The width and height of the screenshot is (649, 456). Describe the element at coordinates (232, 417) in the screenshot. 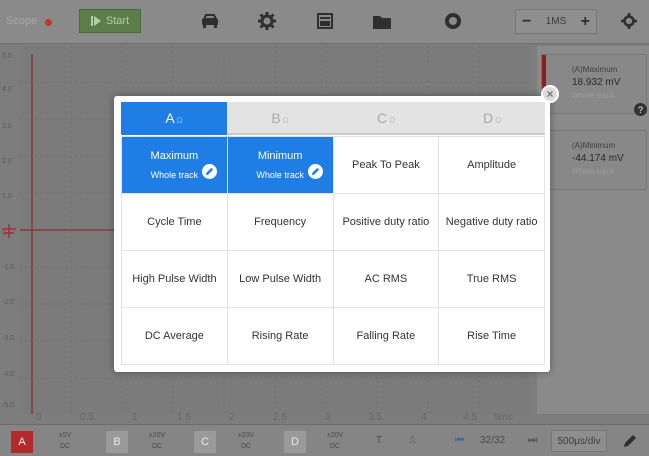

I see `x-tick-label: 2` at that location.